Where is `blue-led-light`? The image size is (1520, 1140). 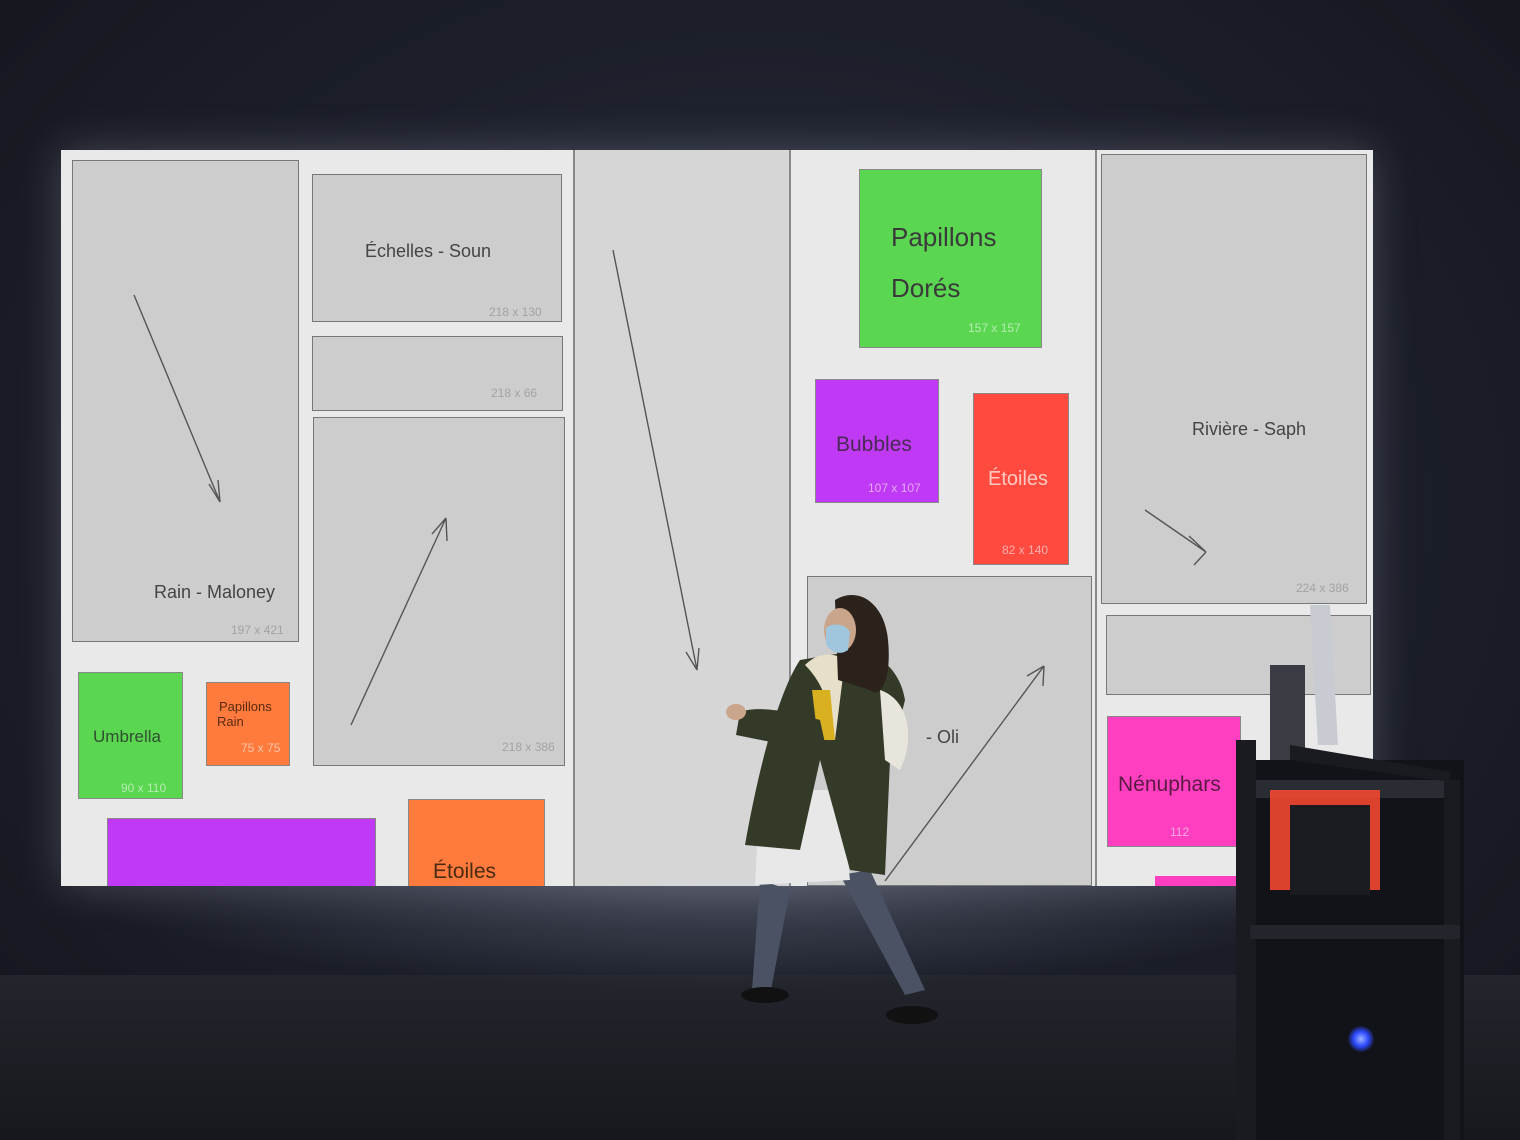
blue-led-light is located at coordinates (1361, 1039).